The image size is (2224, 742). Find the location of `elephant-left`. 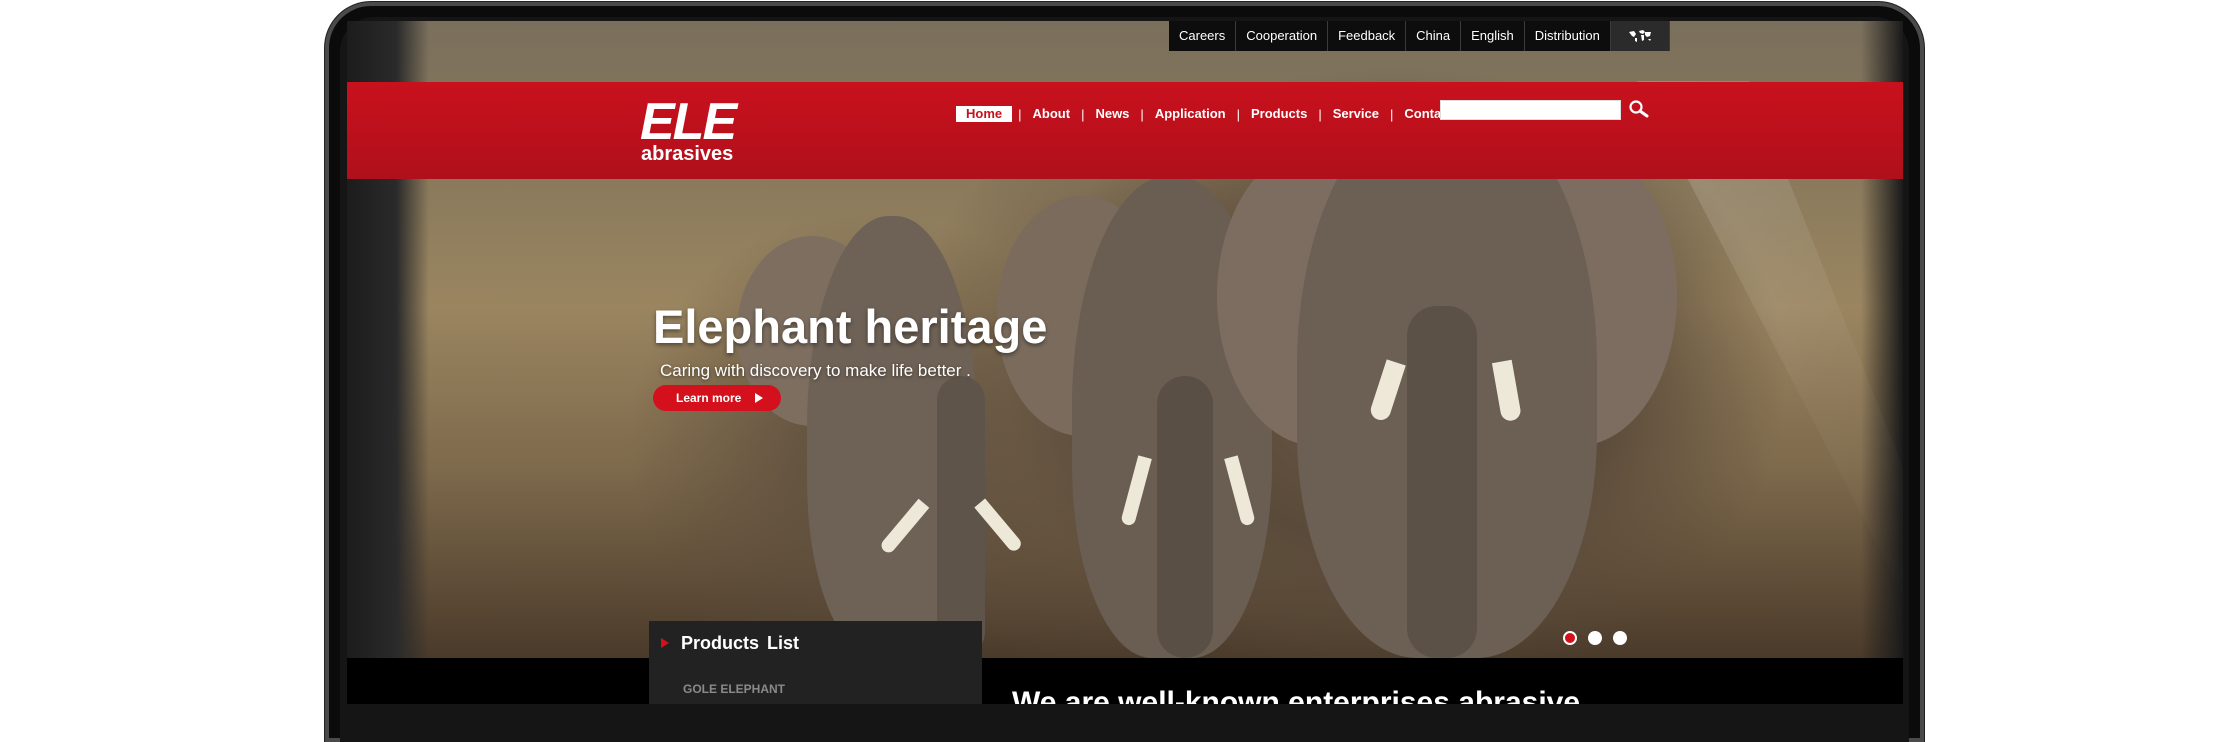

elephant-left is located at coordinates (880, 426).